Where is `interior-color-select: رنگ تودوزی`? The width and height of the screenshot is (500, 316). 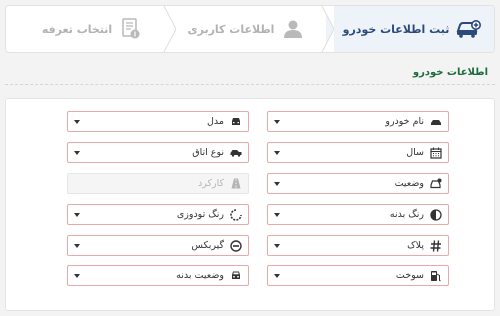 interior-color-select: رنگ تودوزی is located at coordinates (158, 214).